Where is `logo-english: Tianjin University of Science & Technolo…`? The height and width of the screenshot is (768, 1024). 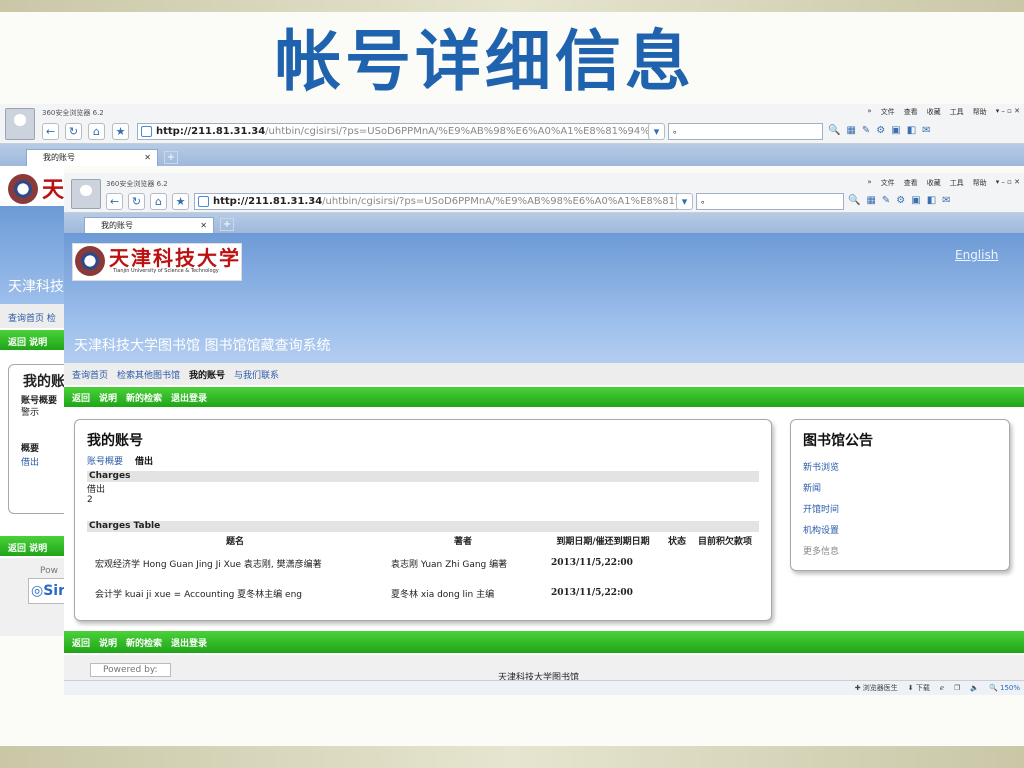 logo-english: Tianjin University of Science & Technolo… is located at coordinates (166, 271).